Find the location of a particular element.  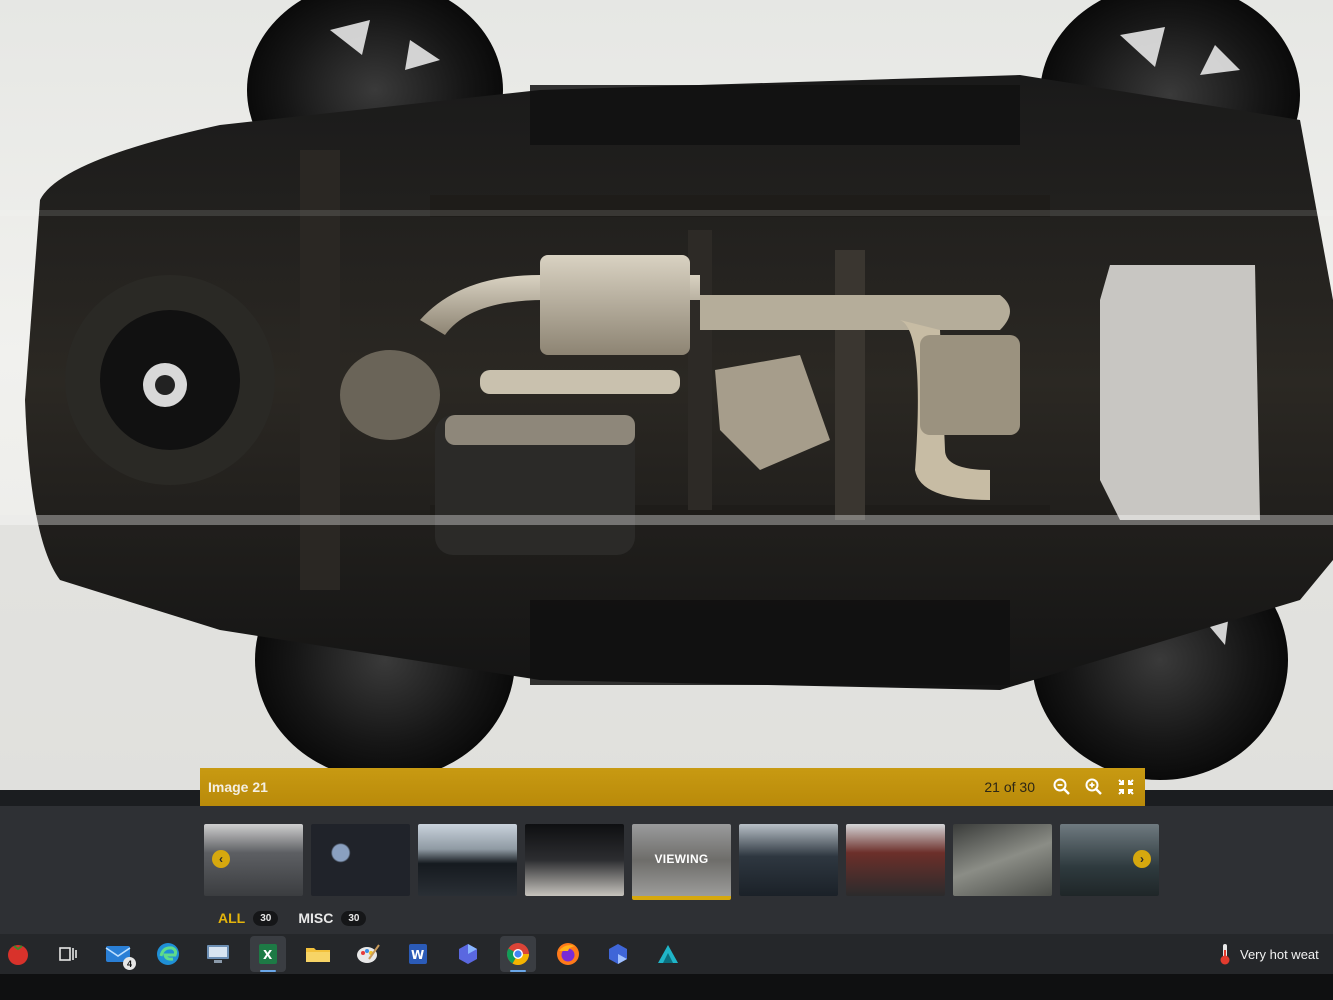

fullscreen-icon is located at coordinates (1126, 787).